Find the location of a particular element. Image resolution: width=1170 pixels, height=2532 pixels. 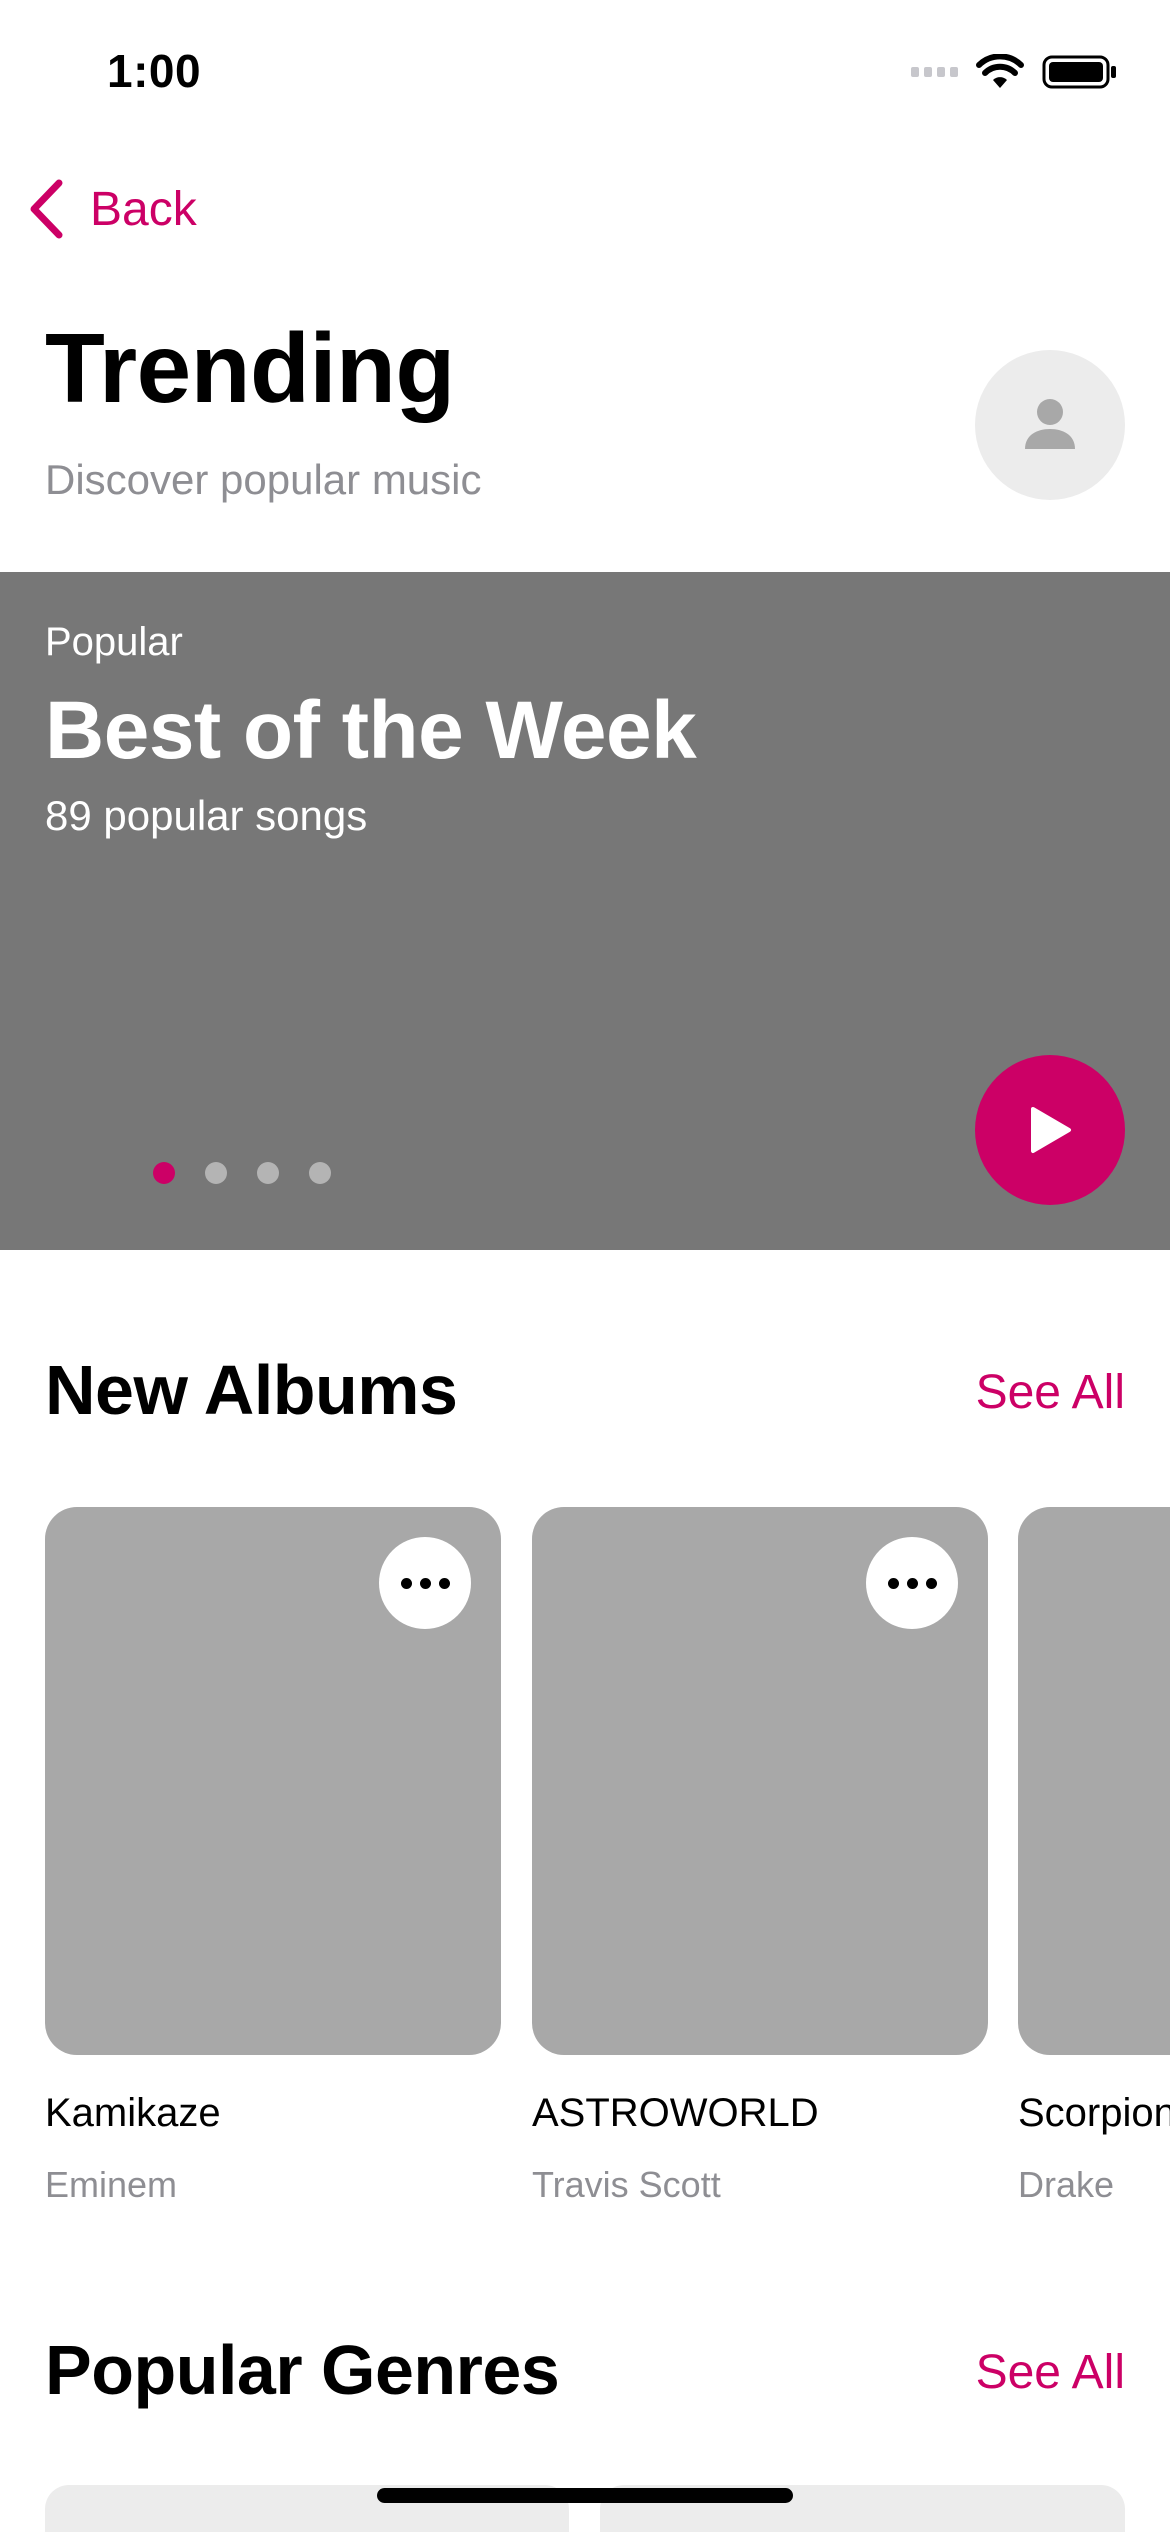

back-button: Back is located at coordinates (111, 209).